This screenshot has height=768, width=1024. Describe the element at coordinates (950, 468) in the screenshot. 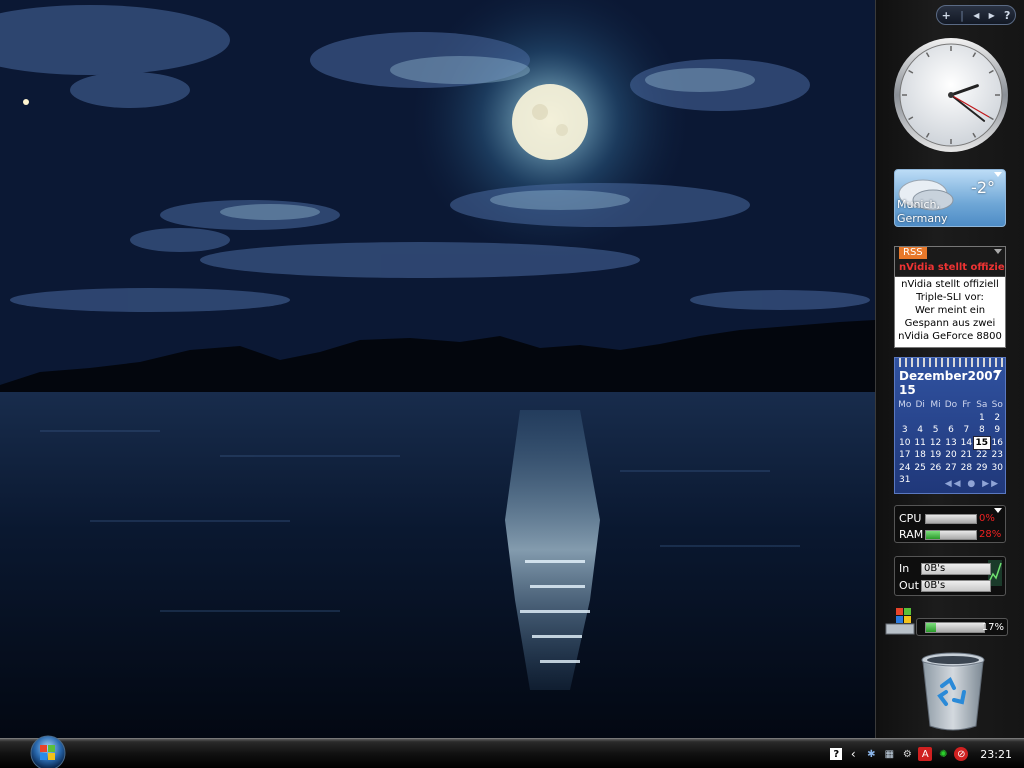

I see `calendar-day: 27` at that location.